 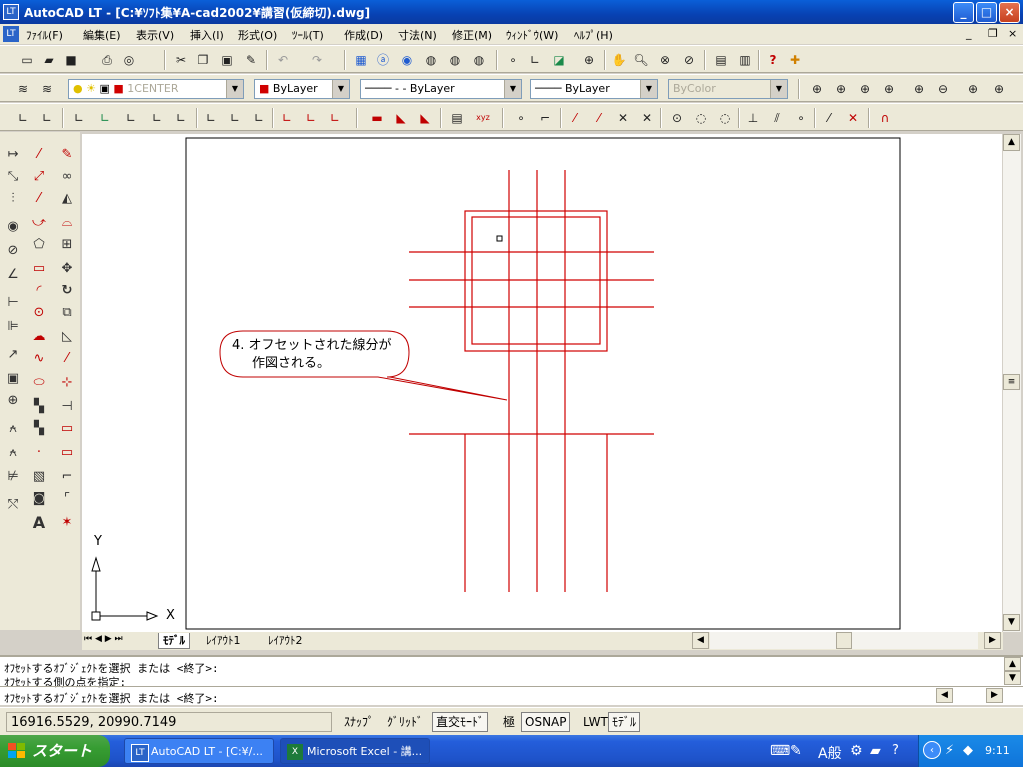 I want to click on make-block-icon: ▚, so click(x=39, y=429).